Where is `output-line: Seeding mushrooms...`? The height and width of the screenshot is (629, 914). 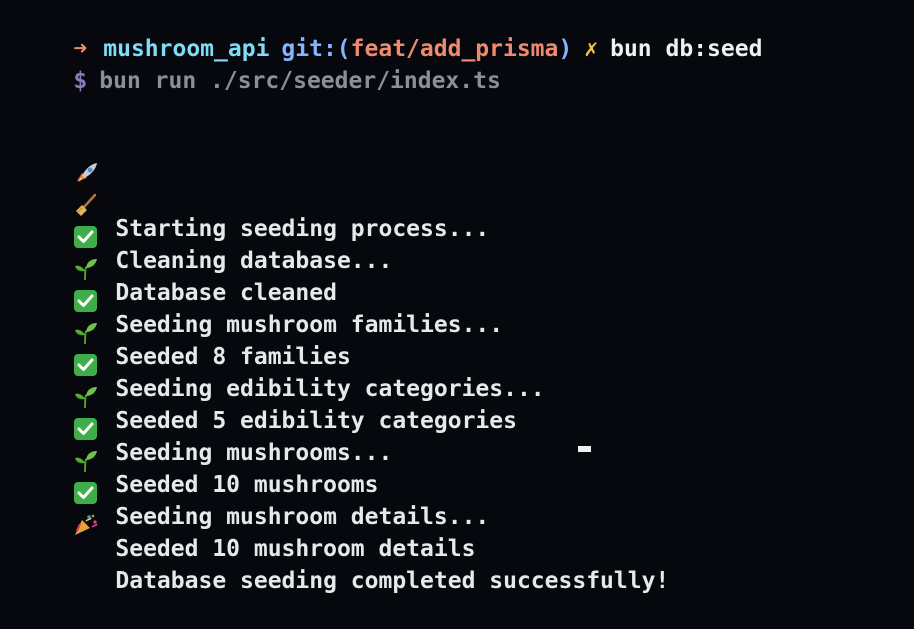 output-line: Seeding mushrooms... is located at coordinates (205, 377).